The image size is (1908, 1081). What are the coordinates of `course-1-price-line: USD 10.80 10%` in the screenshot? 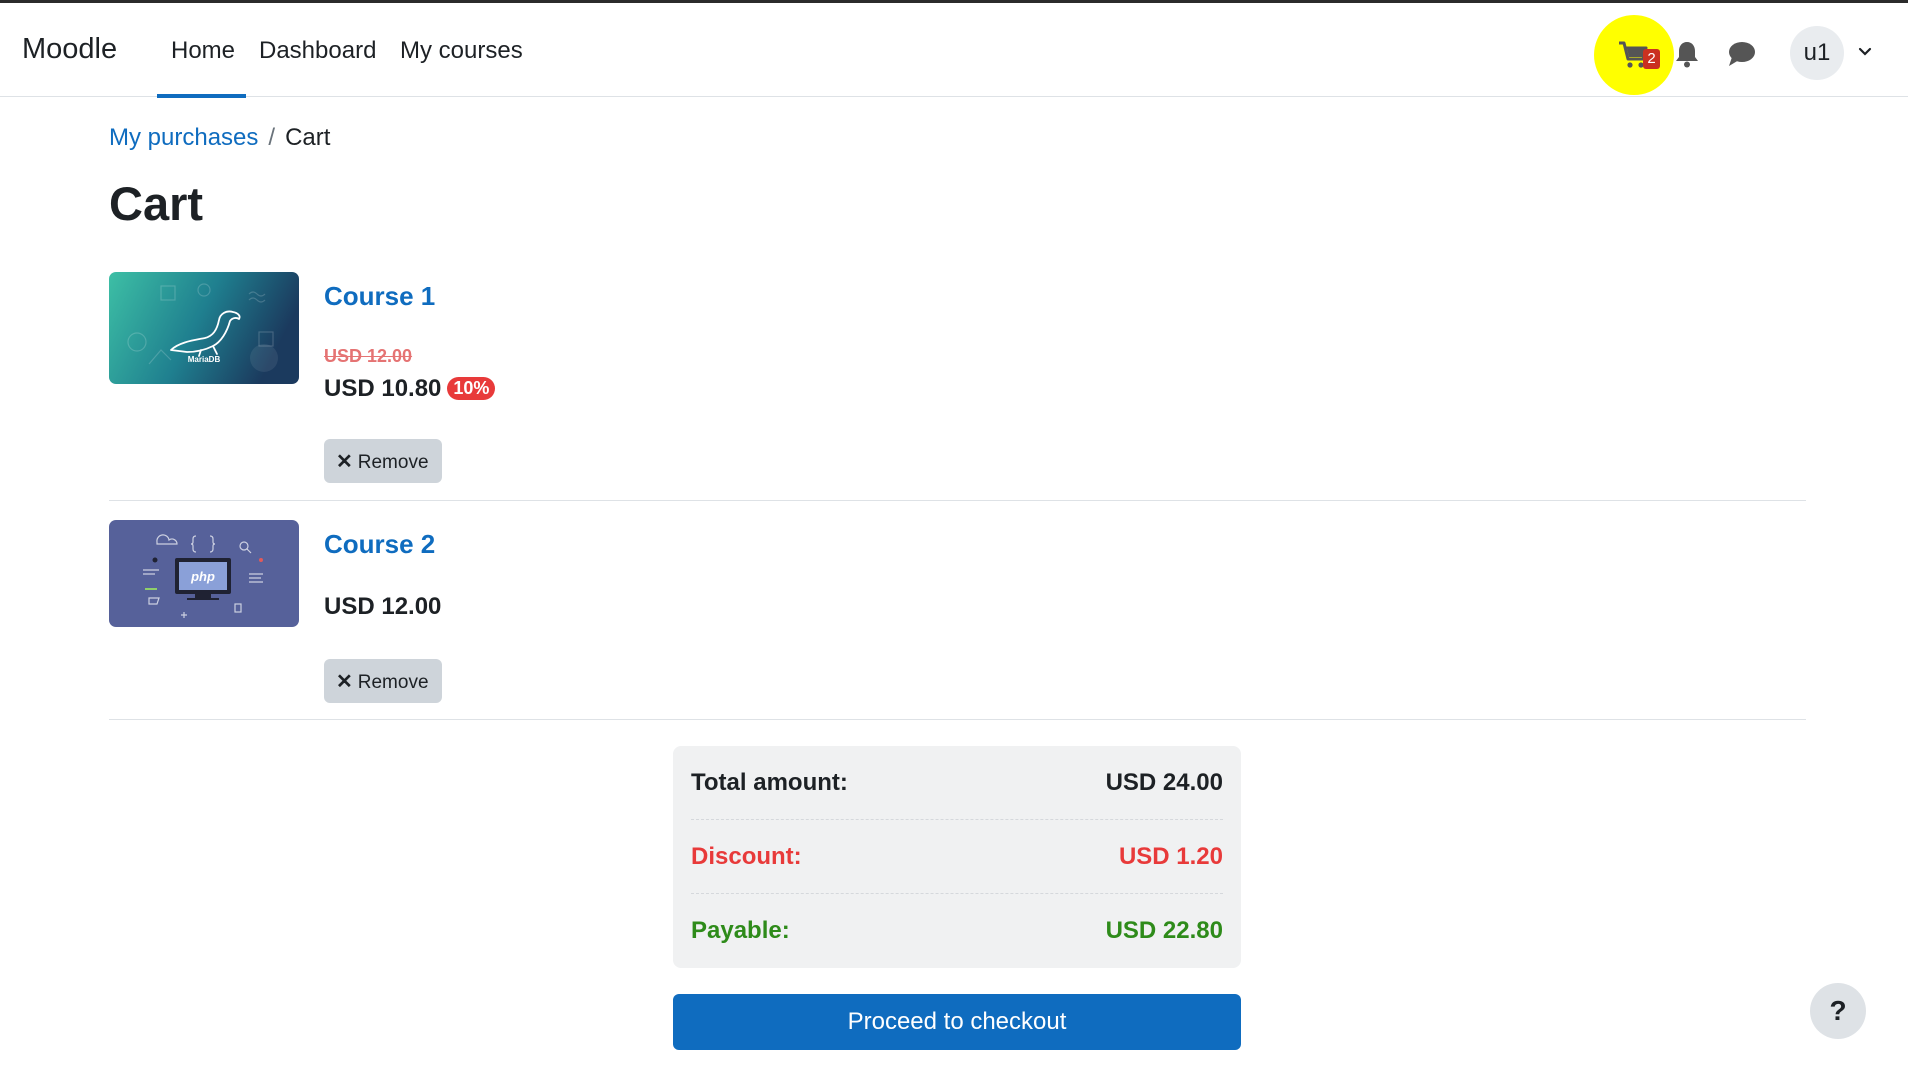 It's located at (410, 389).